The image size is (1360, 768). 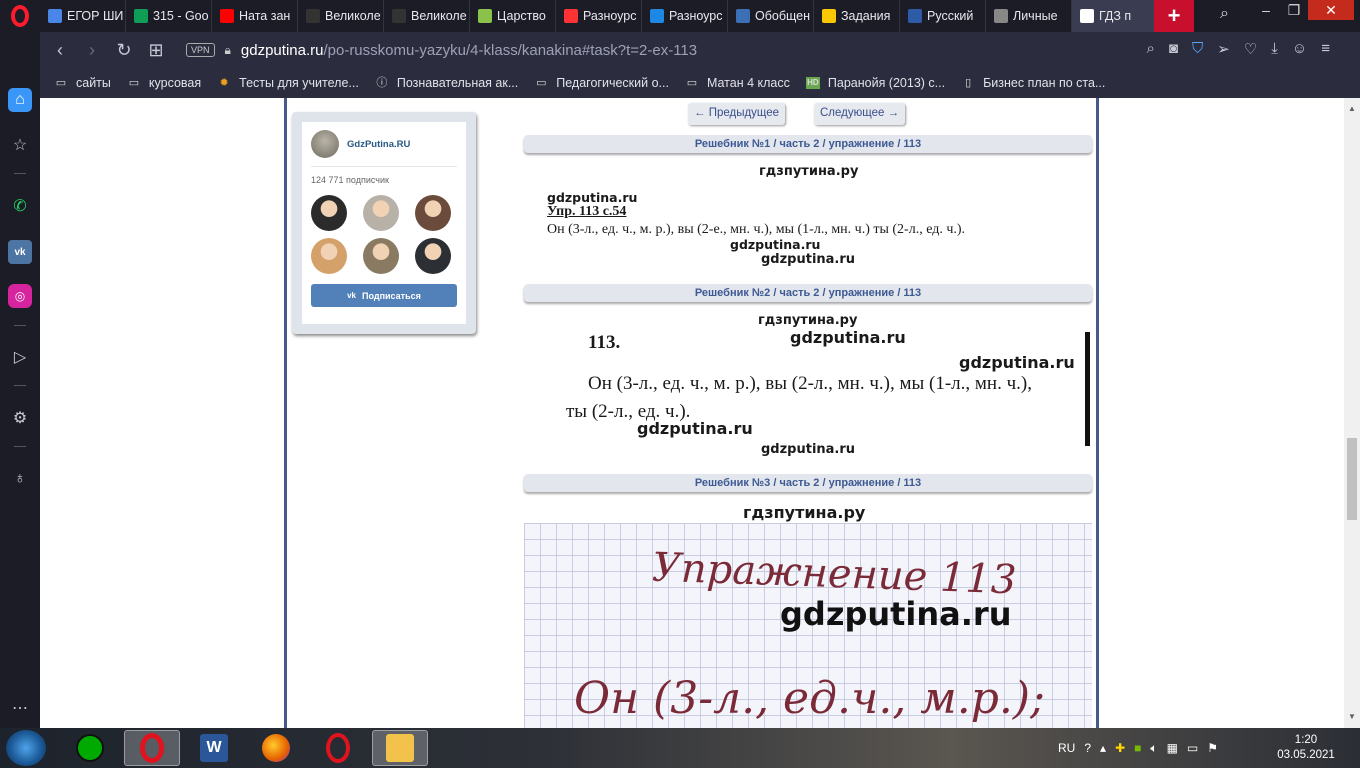 I want to click on browser-tab: Обобщен, so click(x=771, y=16).